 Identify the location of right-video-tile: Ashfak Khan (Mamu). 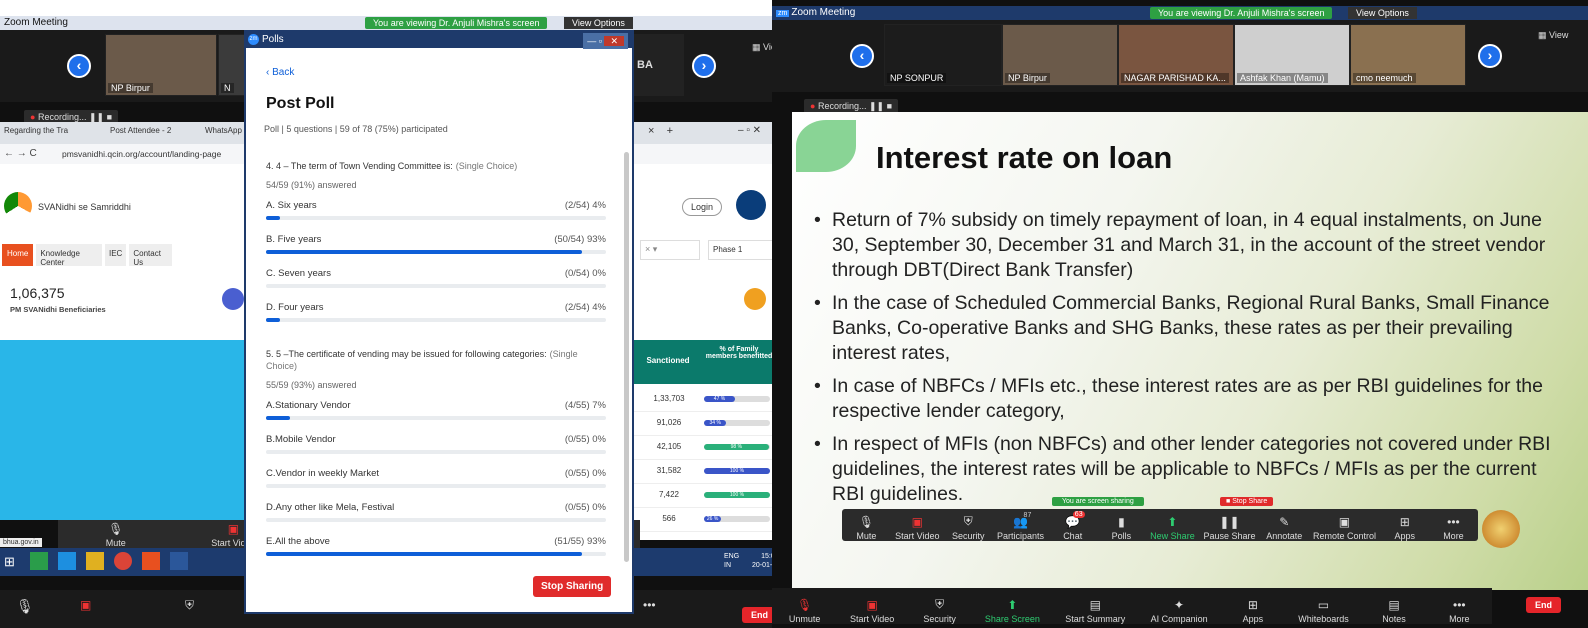
(1292, 55).